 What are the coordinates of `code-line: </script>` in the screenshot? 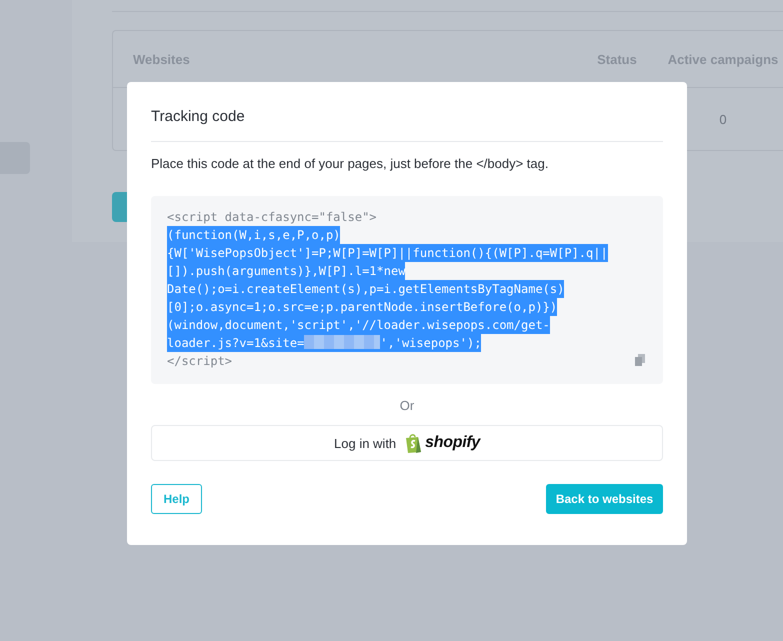 It's located at (199, 361).